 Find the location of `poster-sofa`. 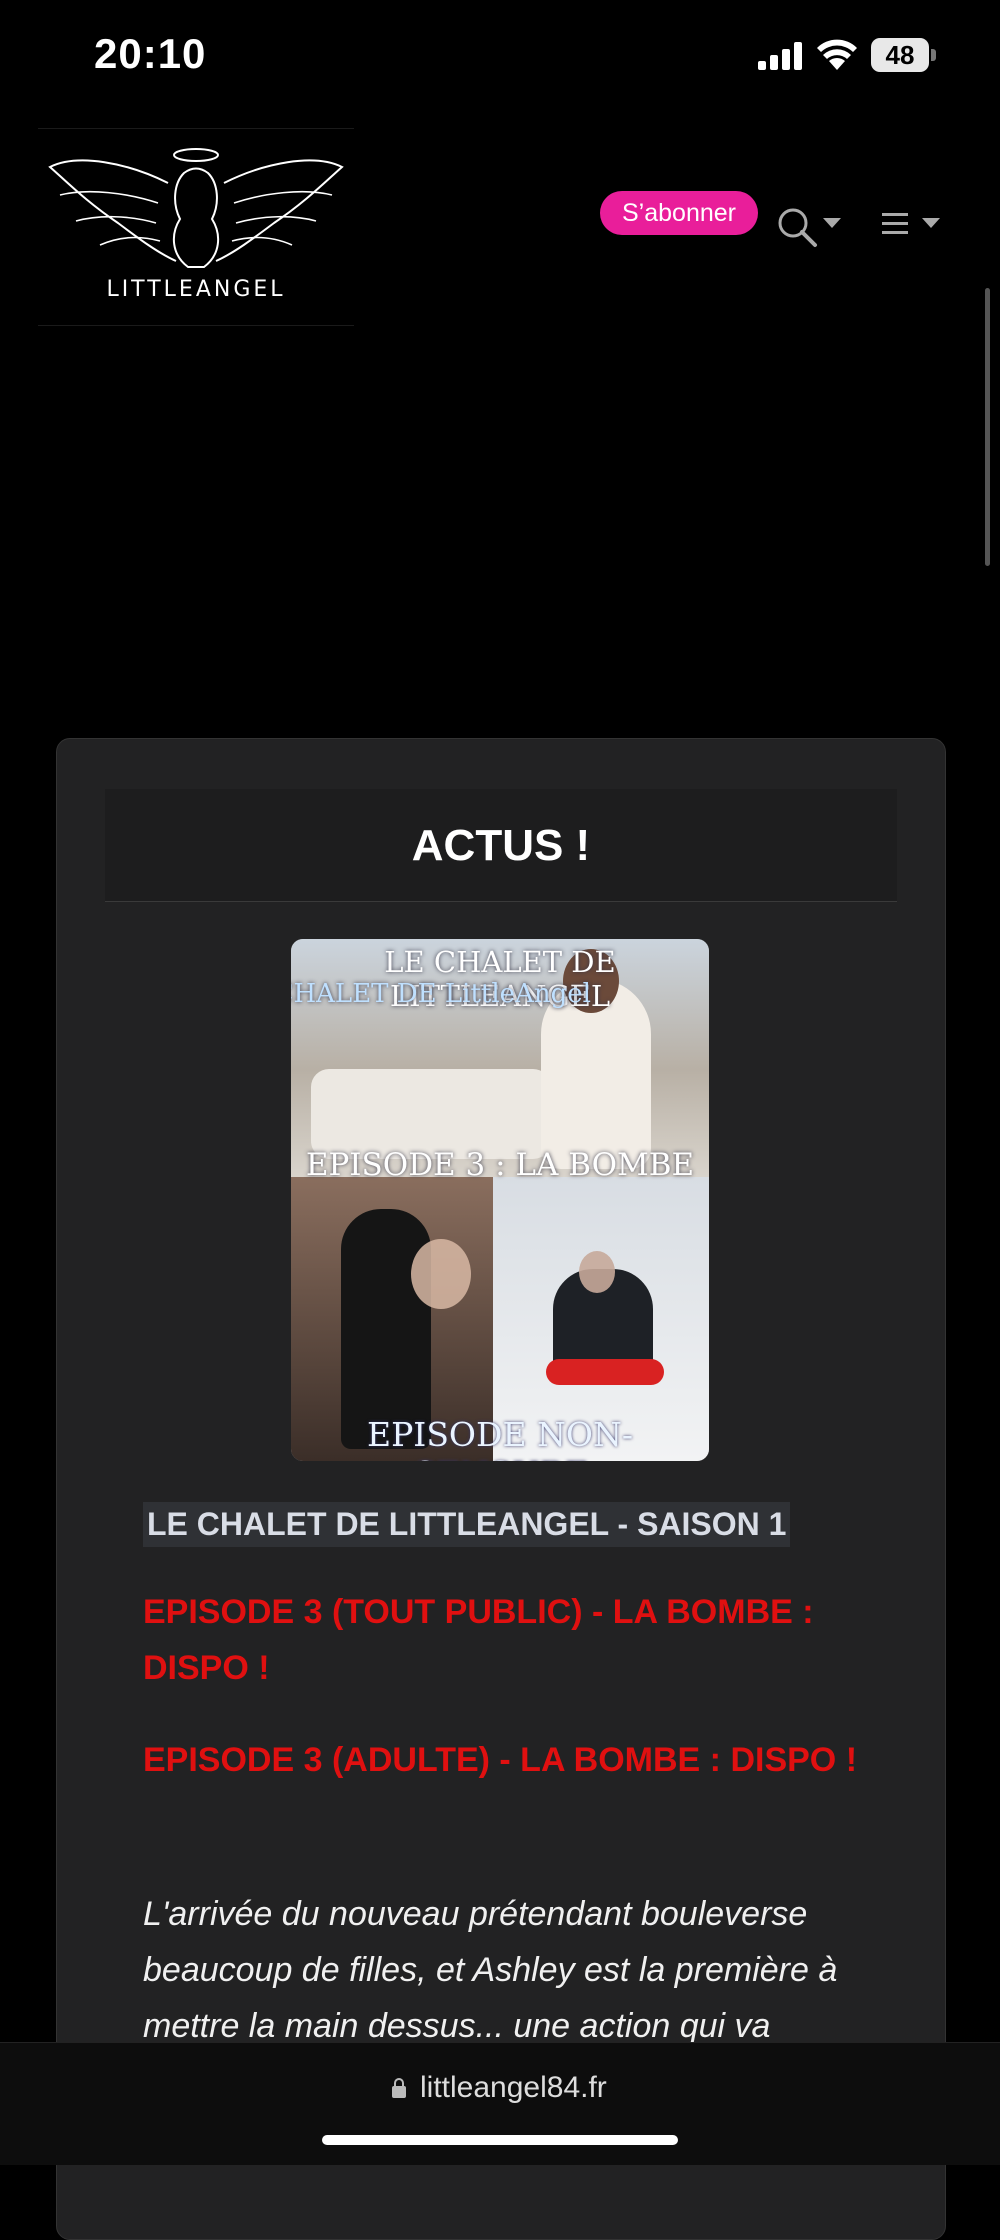

poster-sofa is located at coordinates (431, 1114).